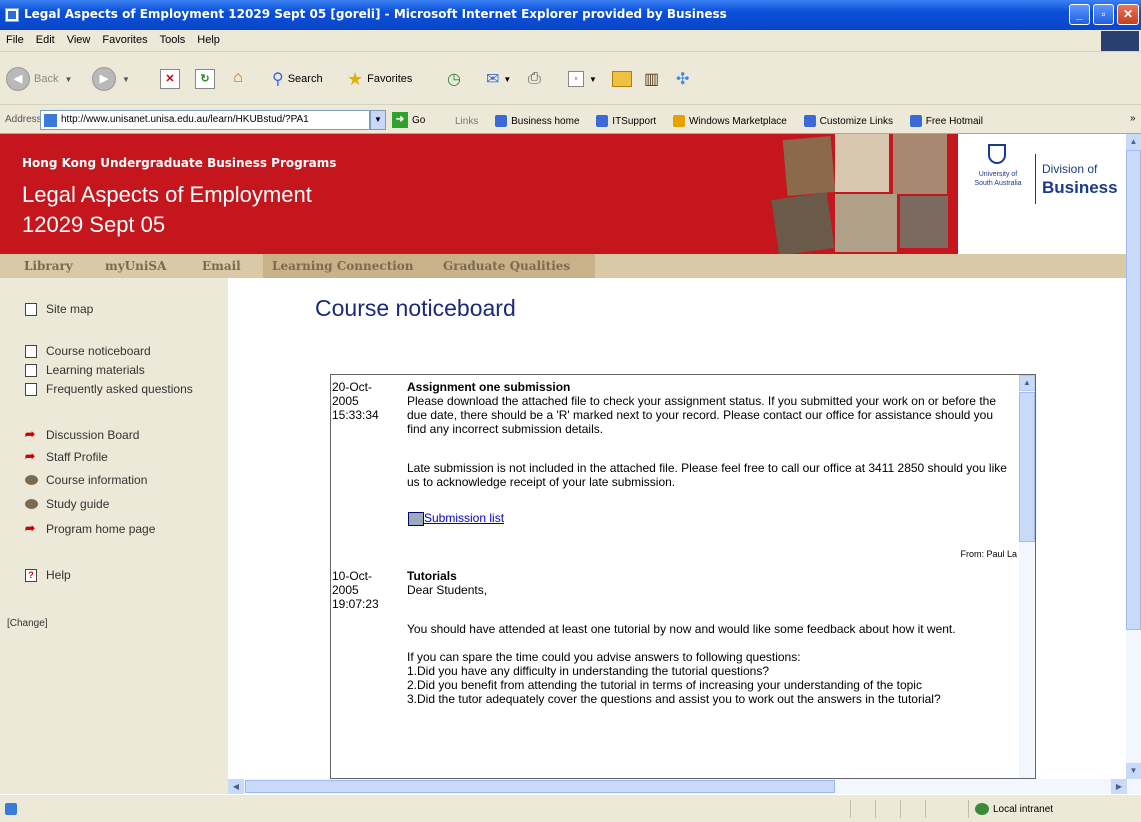 This screenshot has width=1141, height=822. I want to click on page-horizontal-scrollbar: ◀ ▶, so click(684, 786).